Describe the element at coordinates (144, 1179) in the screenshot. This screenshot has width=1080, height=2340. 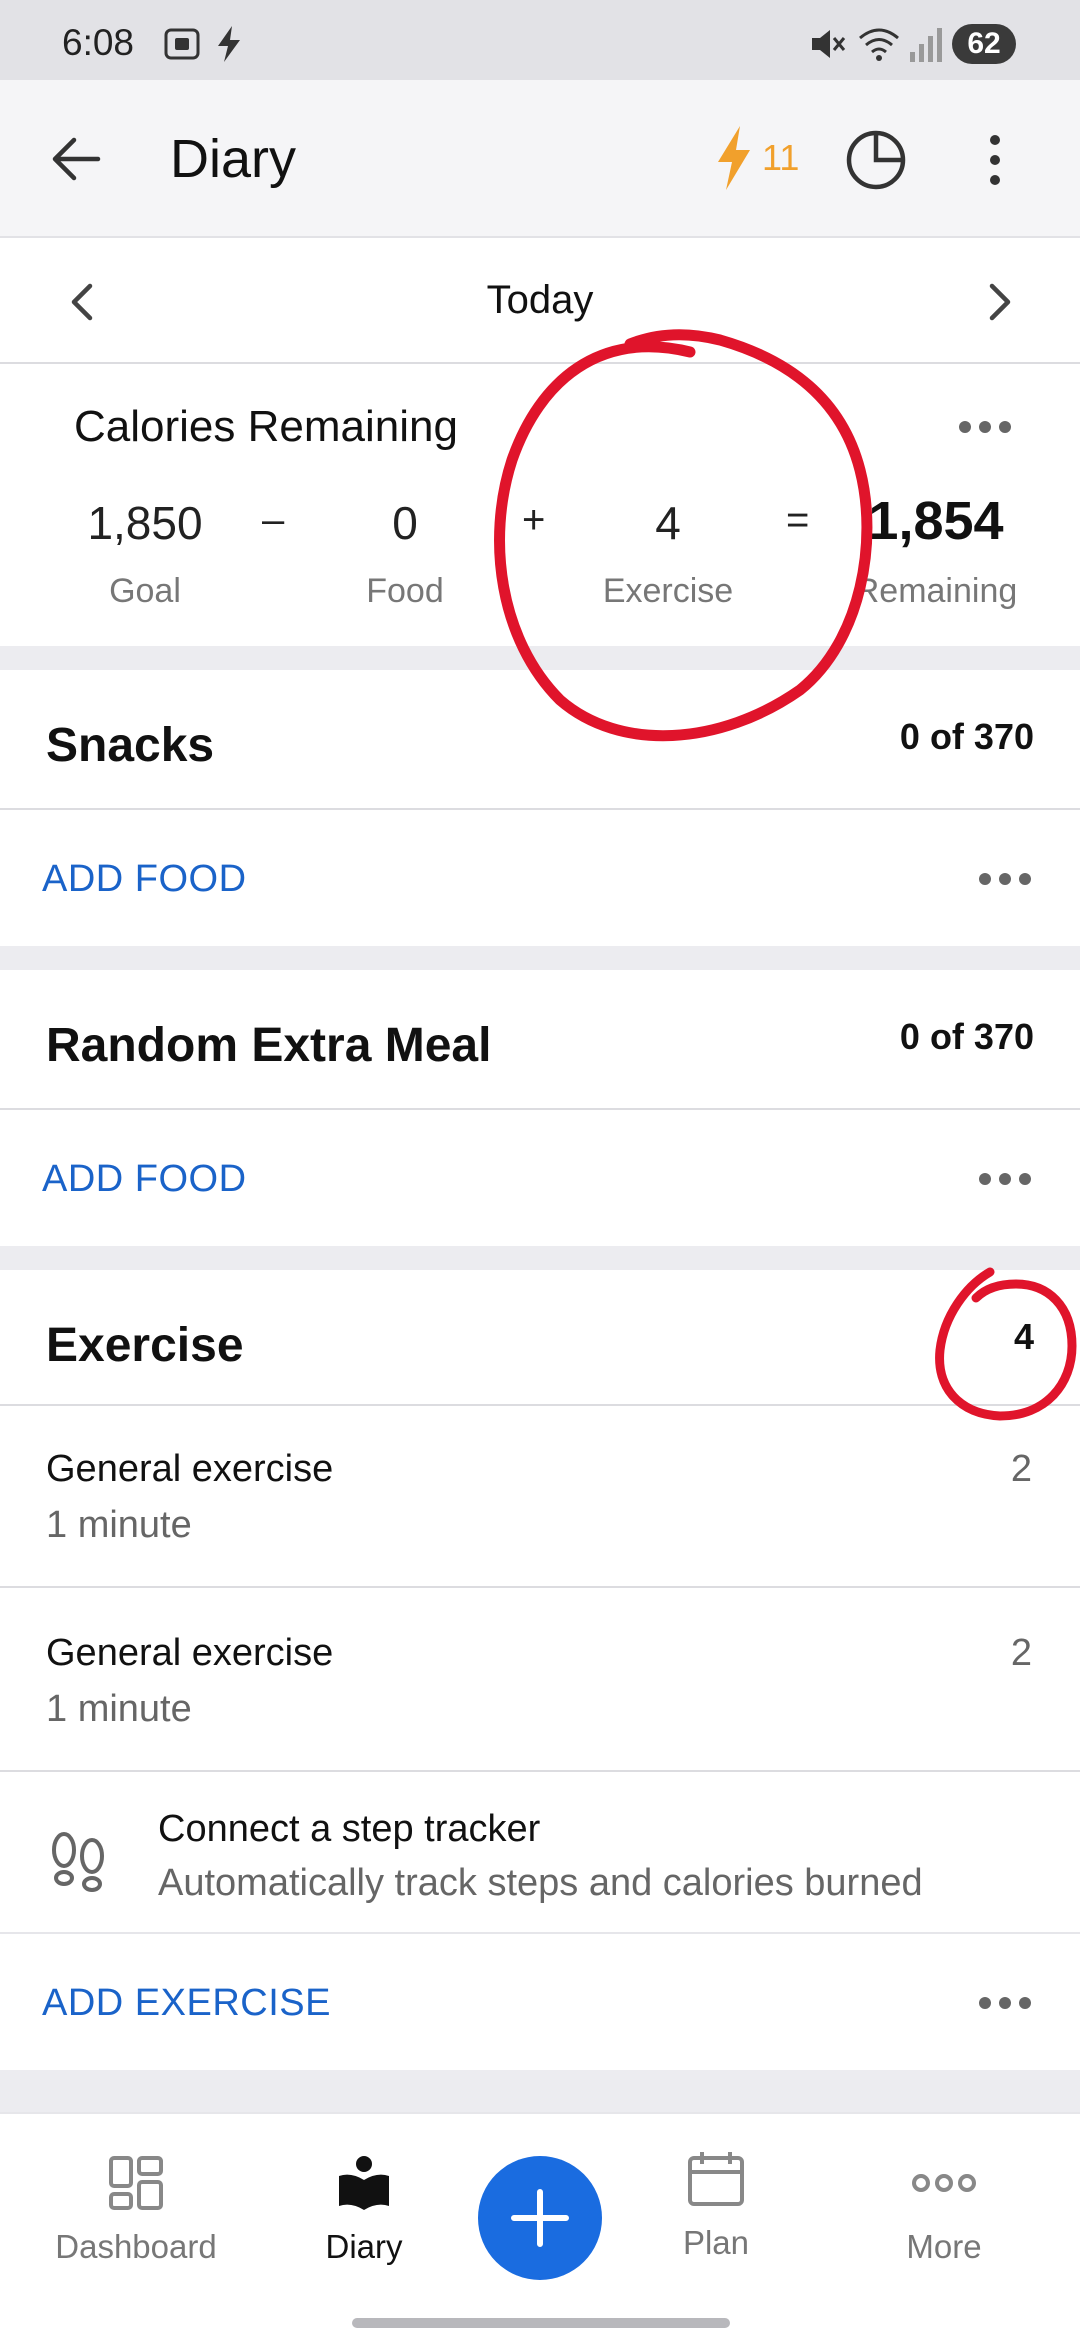
I see `extra-meal-add-food-button: ADD FOOD` at that location.